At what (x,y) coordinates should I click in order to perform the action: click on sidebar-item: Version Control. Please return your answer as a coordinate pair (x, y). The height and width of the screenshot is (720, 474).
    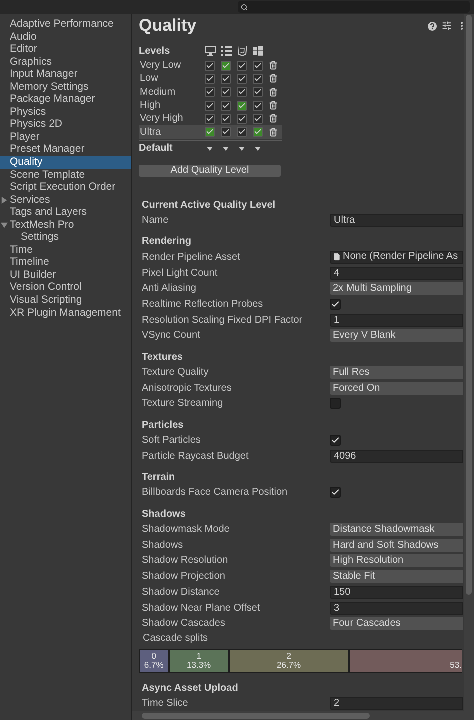
    Looking at the image, I should click on (65, 287).